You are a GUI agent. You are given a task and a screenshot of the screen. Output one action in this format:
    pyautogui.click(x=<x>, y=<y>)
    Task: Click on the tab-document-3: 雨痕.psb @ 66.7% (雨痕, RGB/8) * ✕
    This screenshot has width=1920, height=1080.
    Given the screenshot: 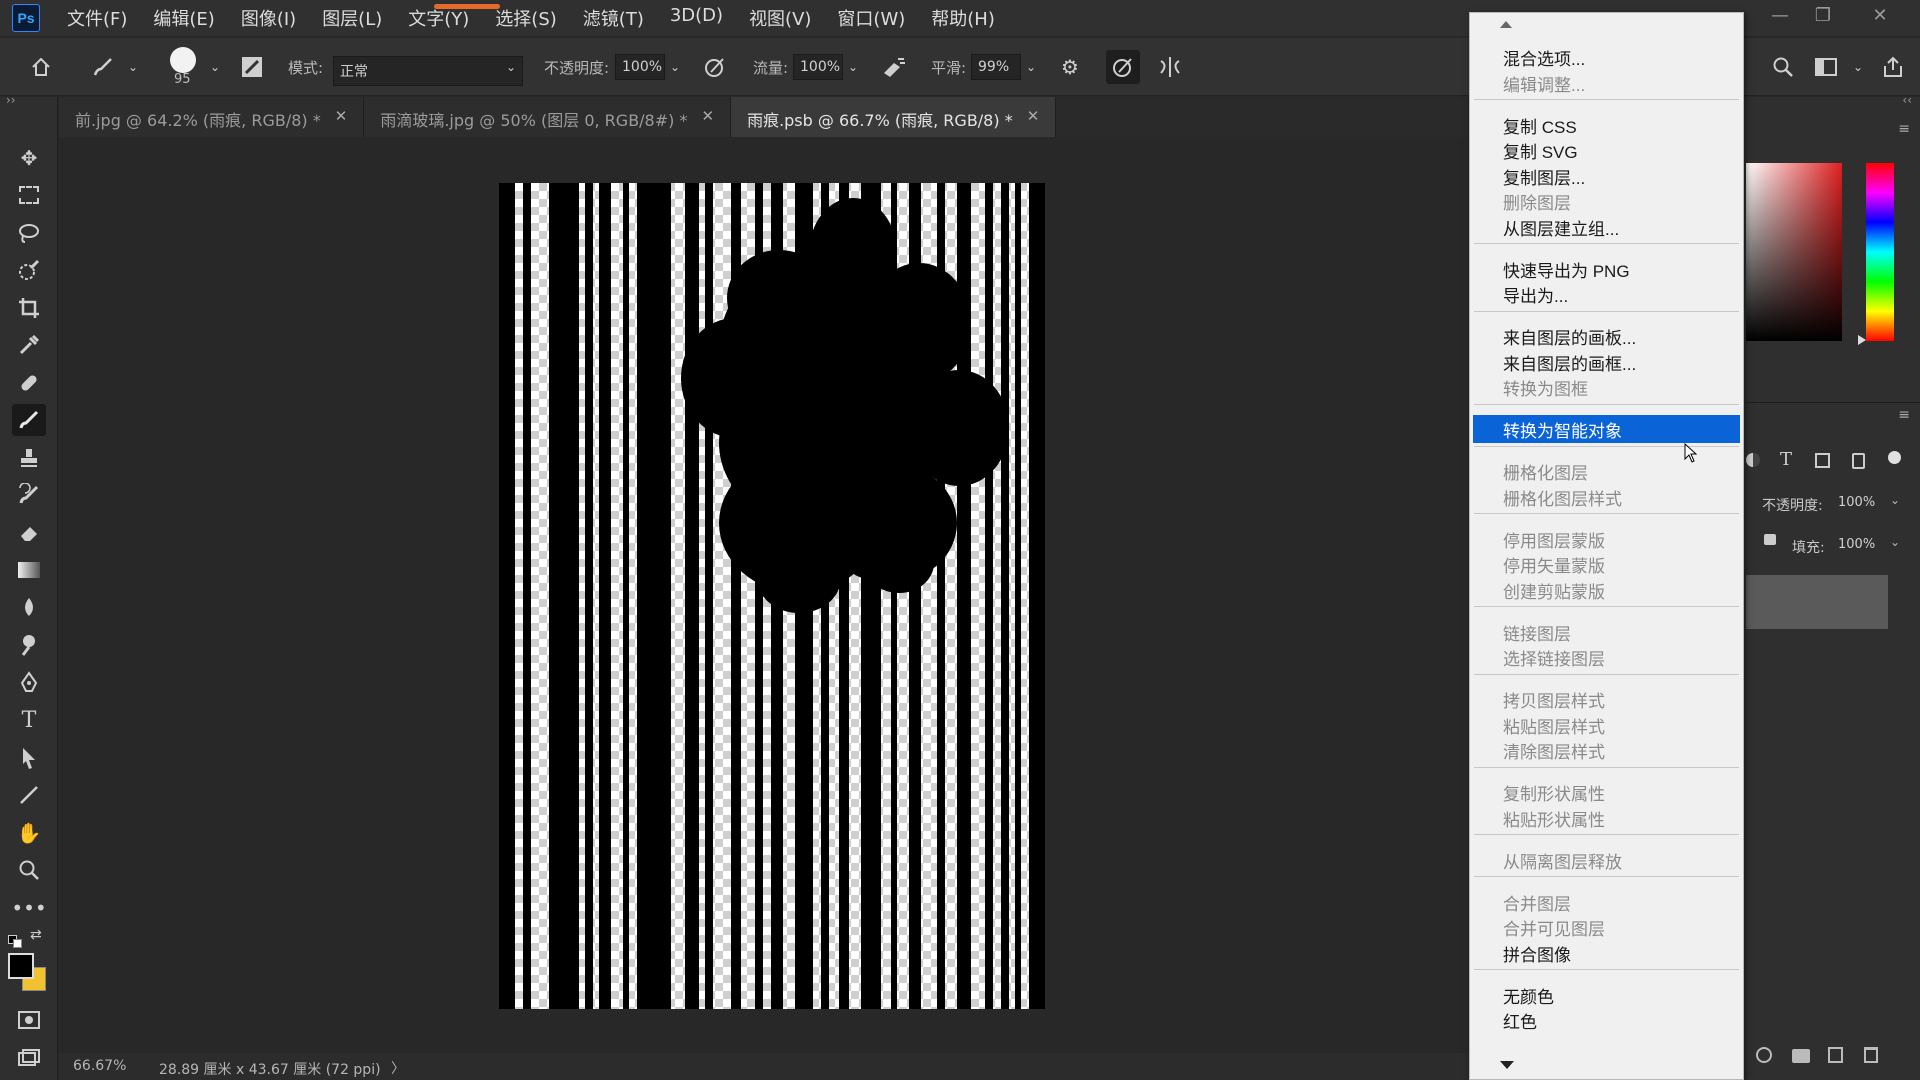 What is the action you would take?
    pyautogui.click(x=894, y=117)
    